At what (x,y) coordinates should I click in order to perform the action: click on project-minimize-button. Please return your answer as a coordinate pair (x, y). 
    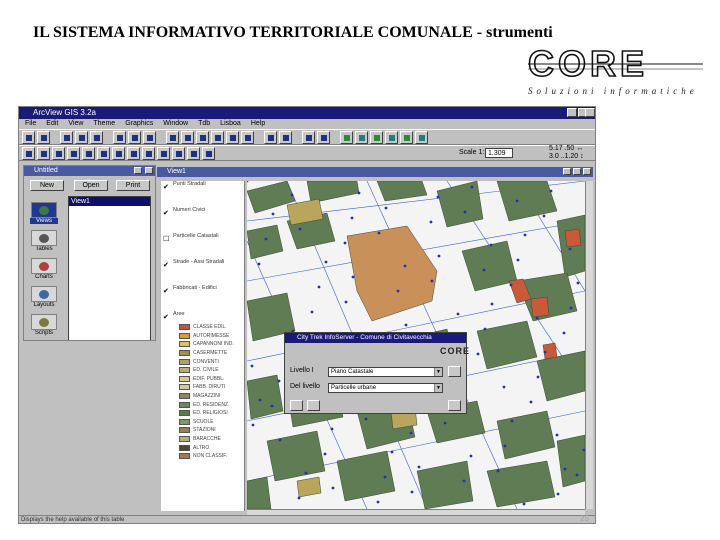
    Looking at the image, I should click on (138, 170).